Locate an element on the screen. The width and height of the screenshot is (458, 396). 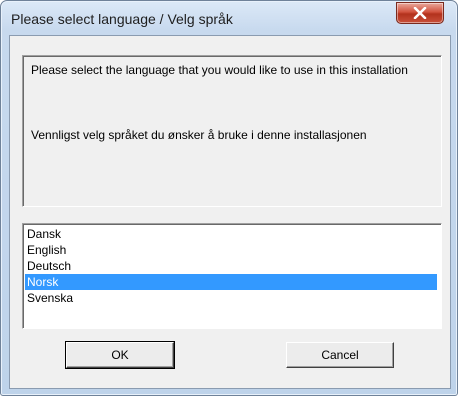
language-item-svenska: Svenska is located at coordinates (231, 298).